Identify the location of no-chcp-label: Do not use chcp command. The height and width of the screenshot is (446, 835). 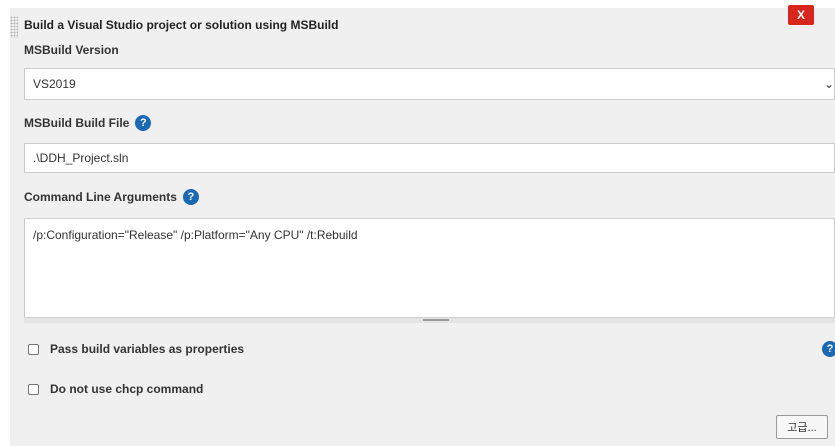
(127, 389).